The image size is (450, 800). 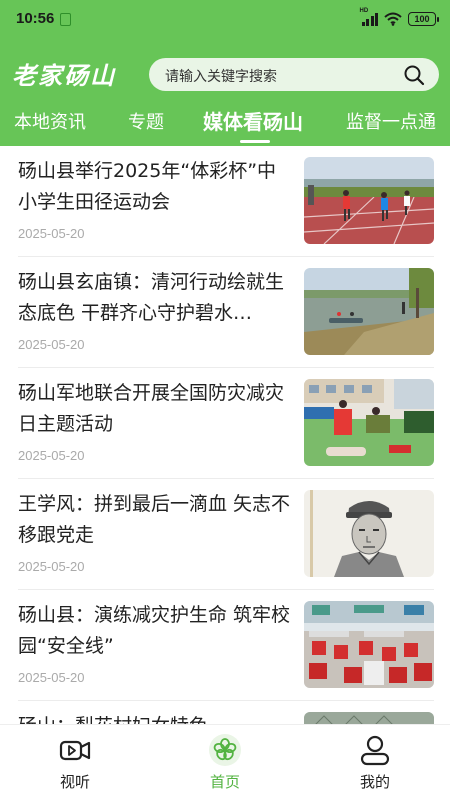 What do you see at coordinates (374, 782) in the screenshot?
I see `nav-label: 我的` at bounding box center [374, 782].